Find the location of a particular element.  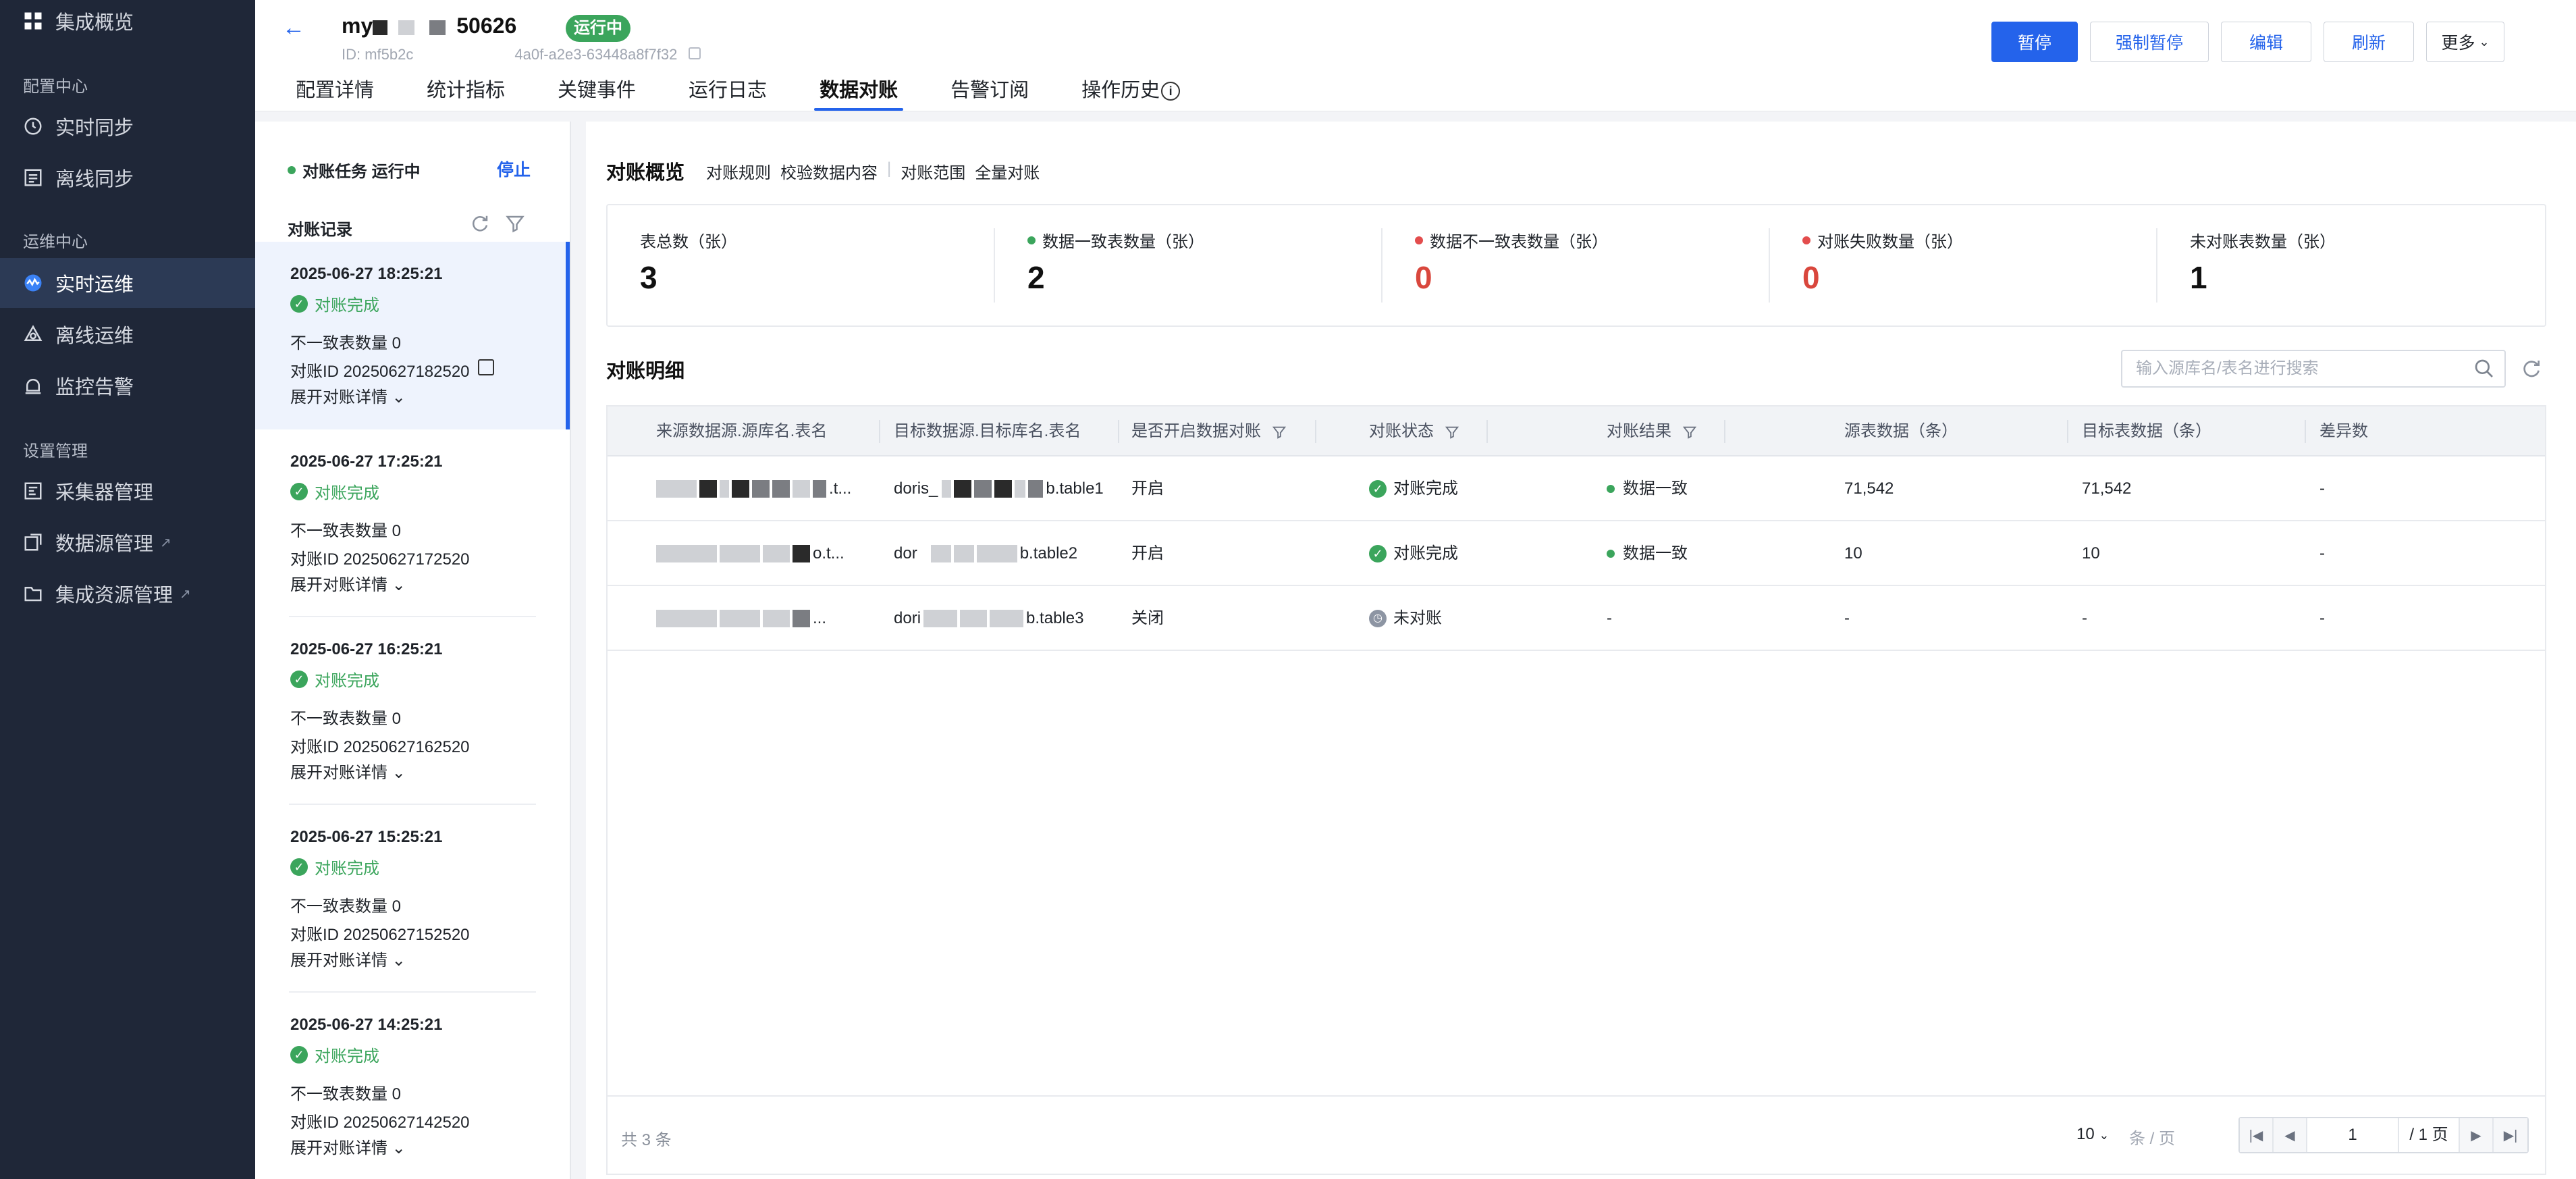

table-row: o.t... dor b.table2 开启 ✓ 对账完成 数据一致 10 10 - is located at coordinates (1576, 554).